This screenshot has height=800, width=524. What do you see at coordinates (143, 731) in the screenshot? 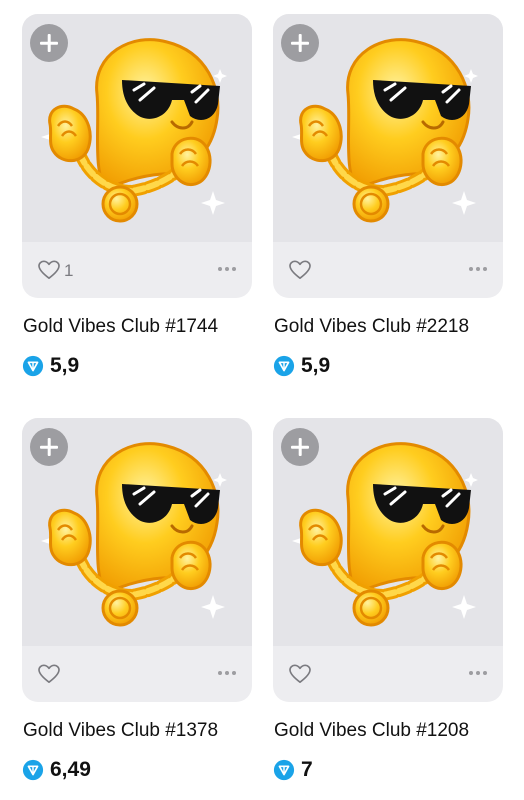
I see `nft-title: Gold Vibes Club #1378` at bounding box center [143, 731].